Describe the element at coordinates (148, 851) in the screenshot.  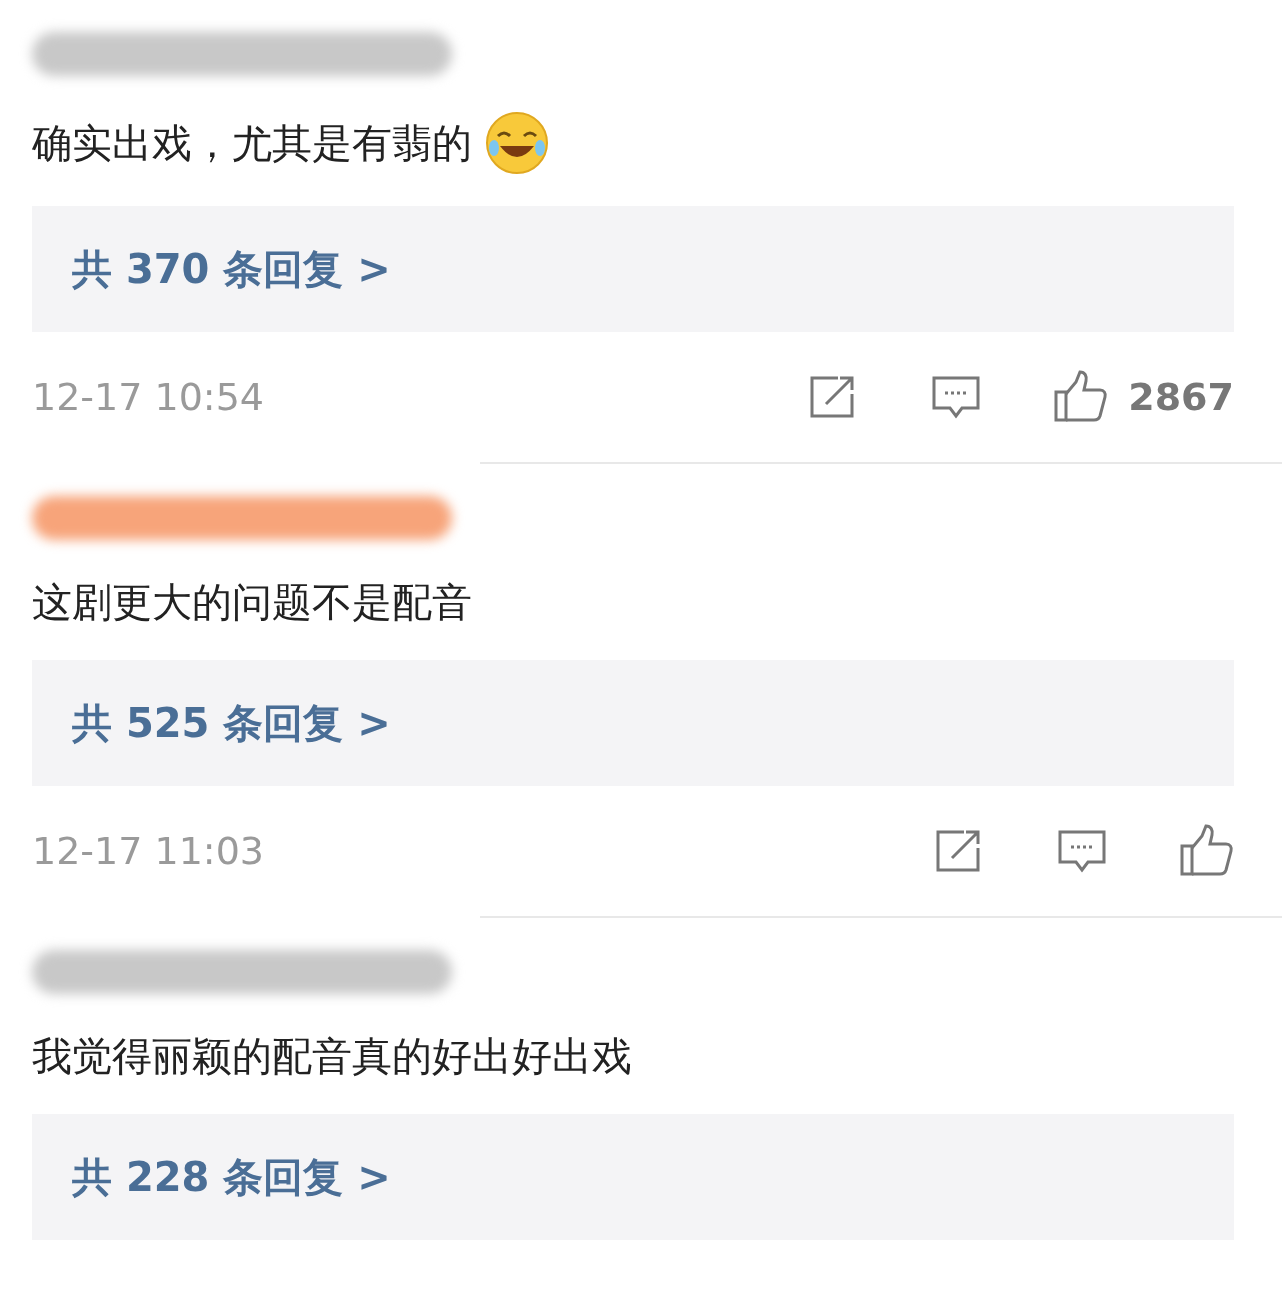
I see `timestamp: 12-17 11:03` at that location.